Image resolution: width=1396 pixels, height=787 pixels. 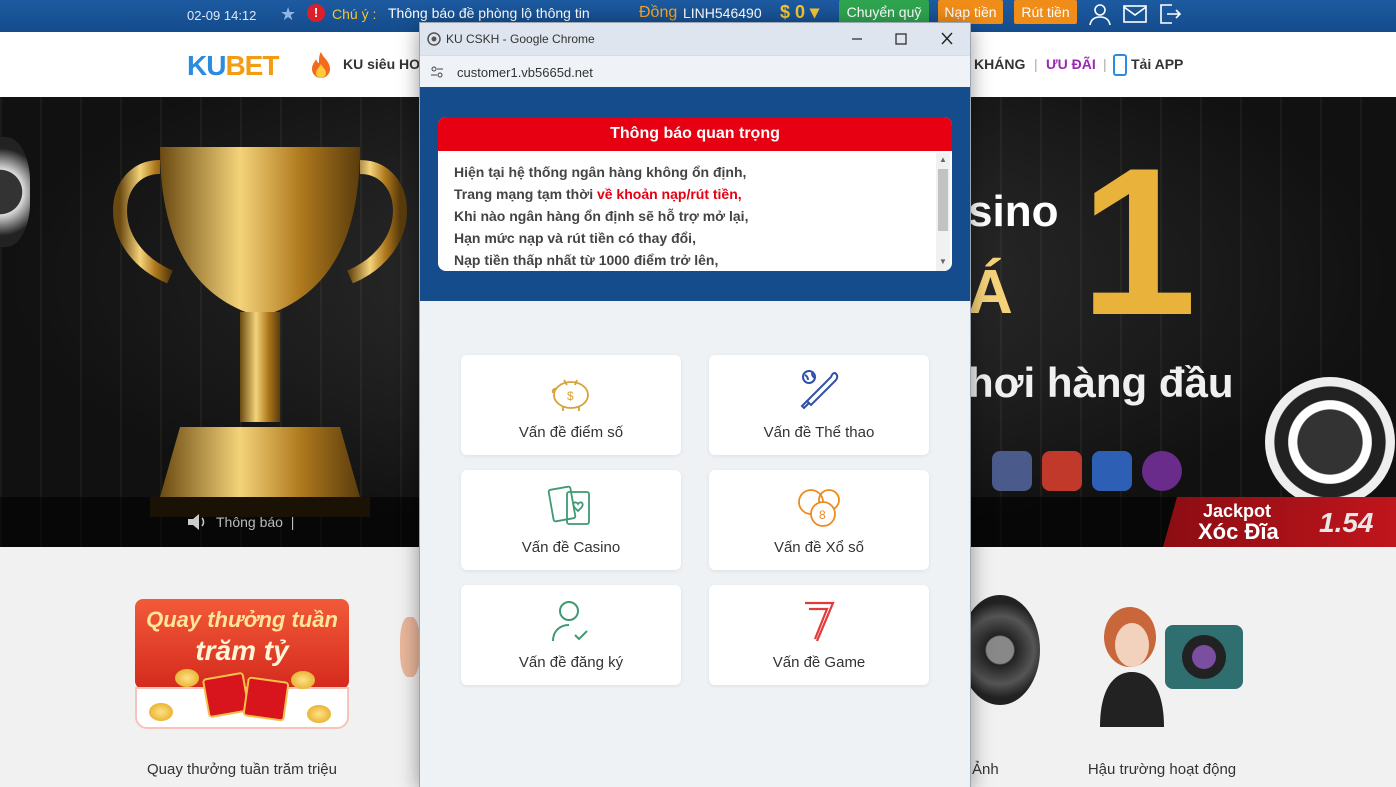 I want to click on backstage-caption: Hậu trường hoạt động, so click(x=1162, y=769).